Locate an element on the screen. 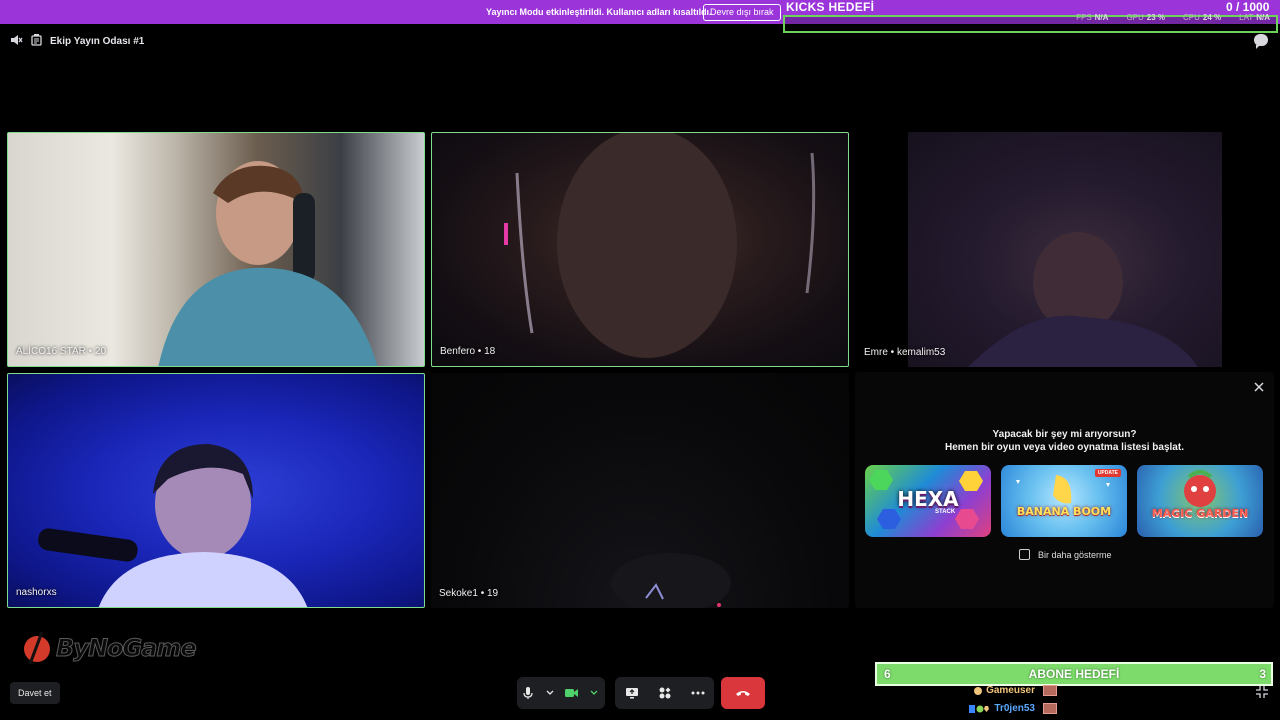  checkbox-icon is located at coordinates (1024, 554).